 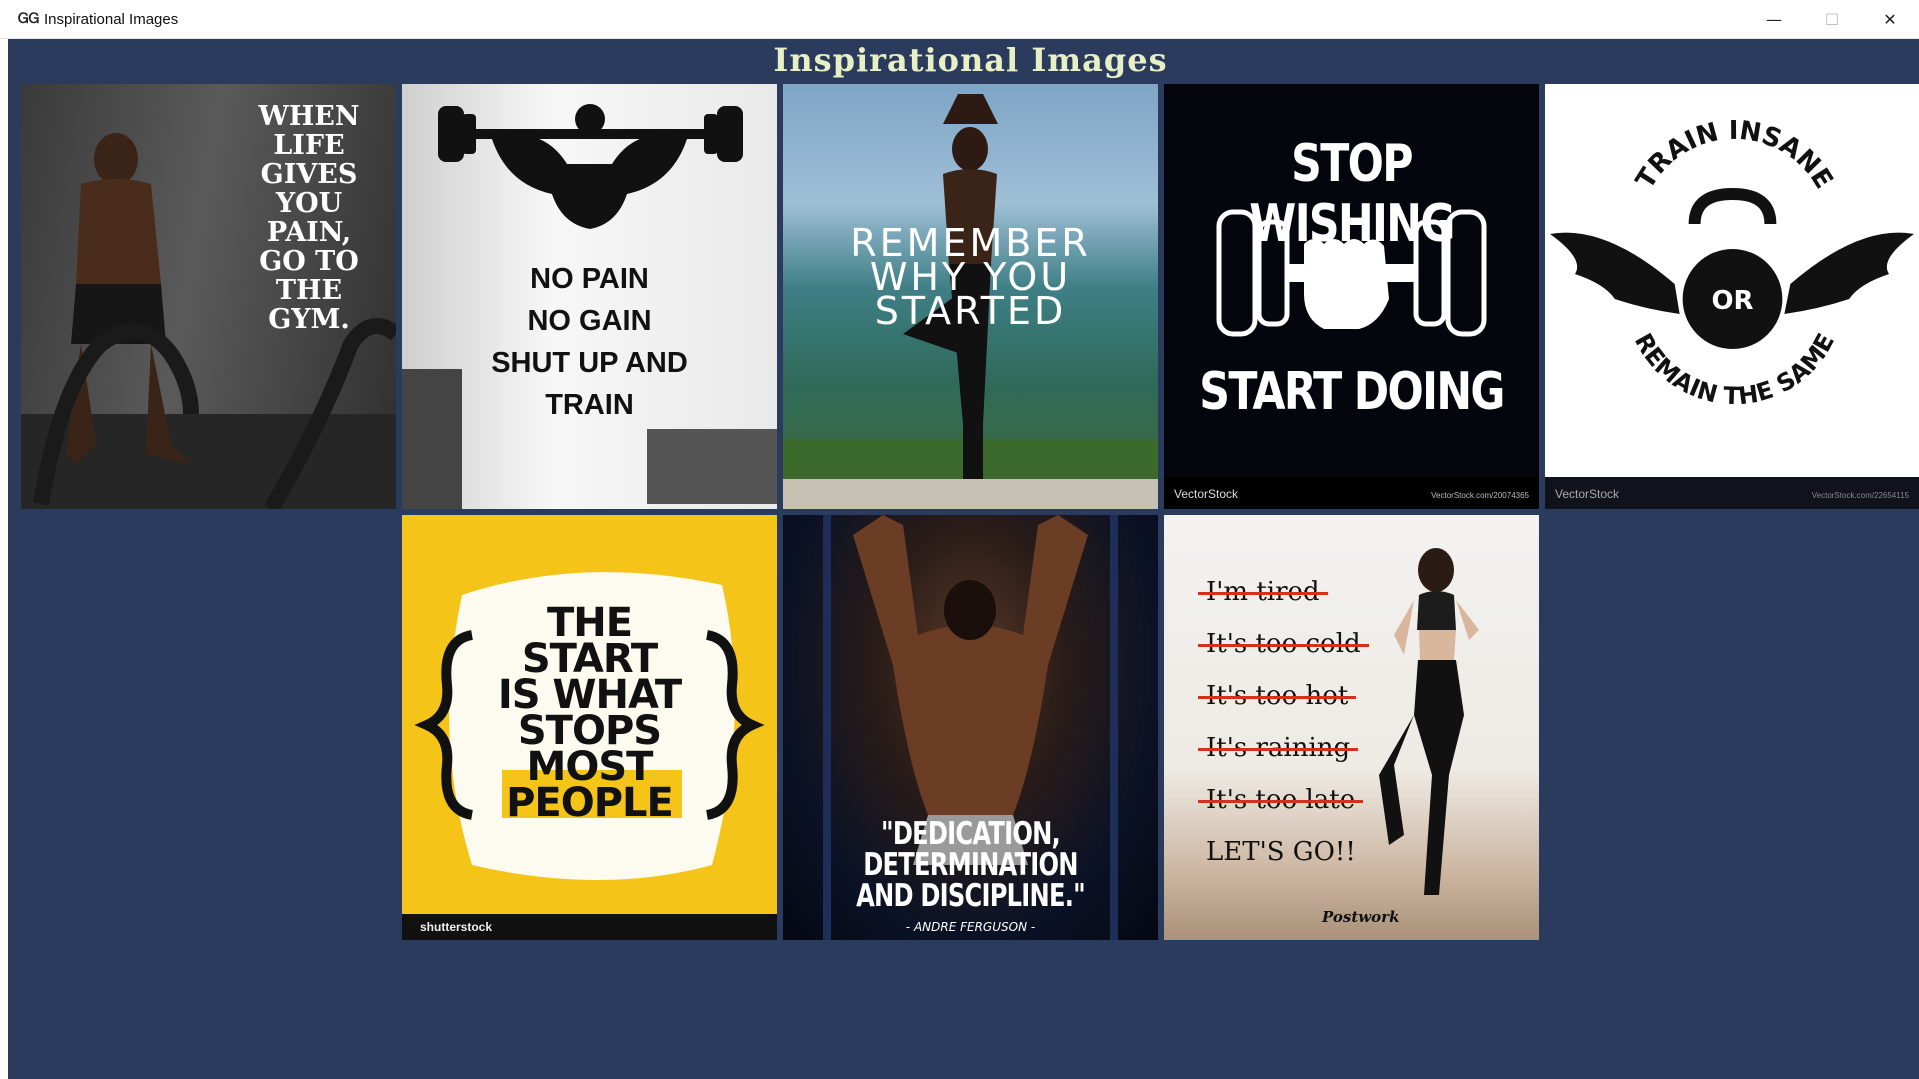 I want to click on watermark-id: VectorStock.com/20074365, so click(x=1480, y=495).